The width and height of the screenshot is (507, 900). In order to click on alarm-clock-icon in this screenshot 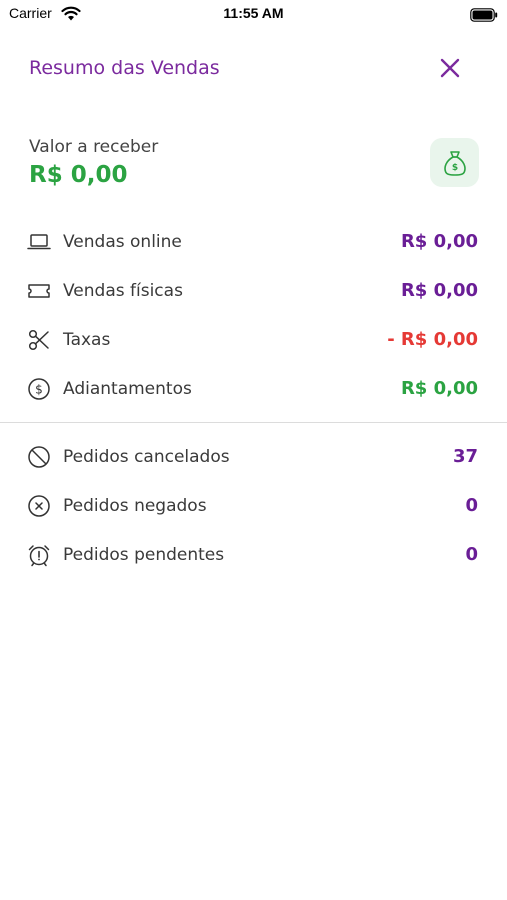, I will do `click(39, 555)`.